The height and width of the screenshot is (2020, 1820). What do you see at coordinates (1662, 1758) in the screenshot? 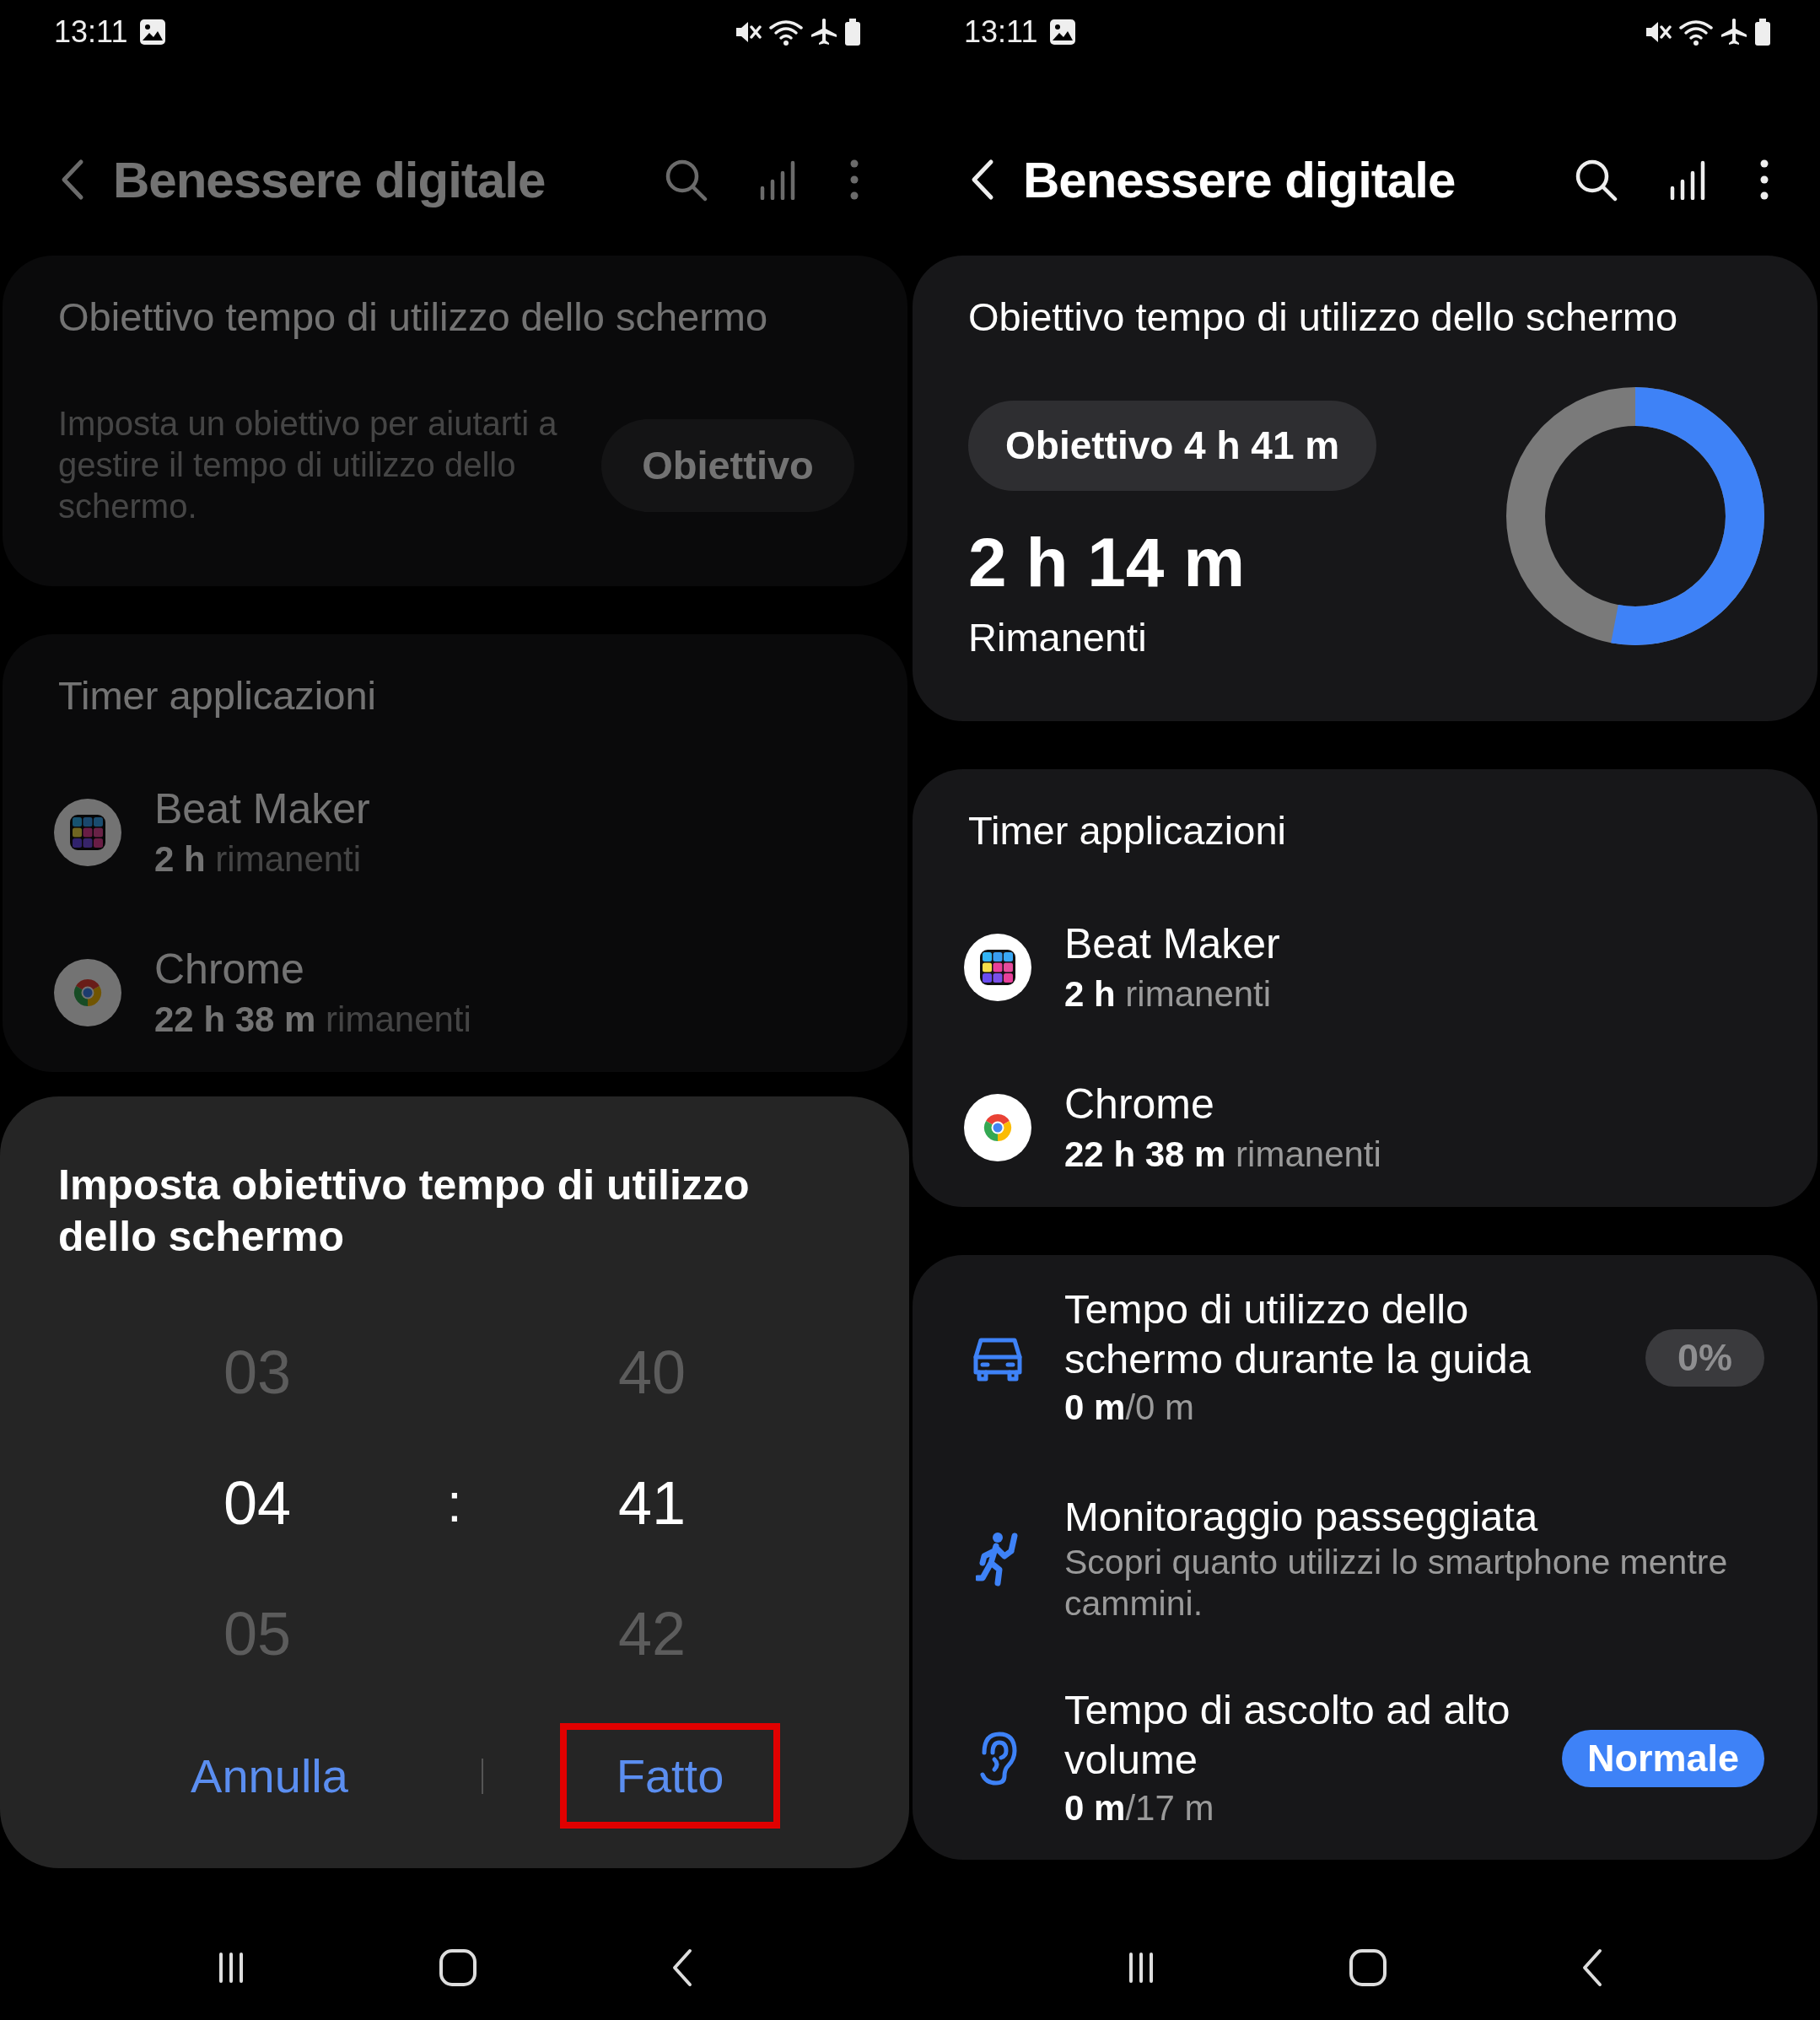
I see `status-badge: Normale` at bounding box center [1662, 1758].